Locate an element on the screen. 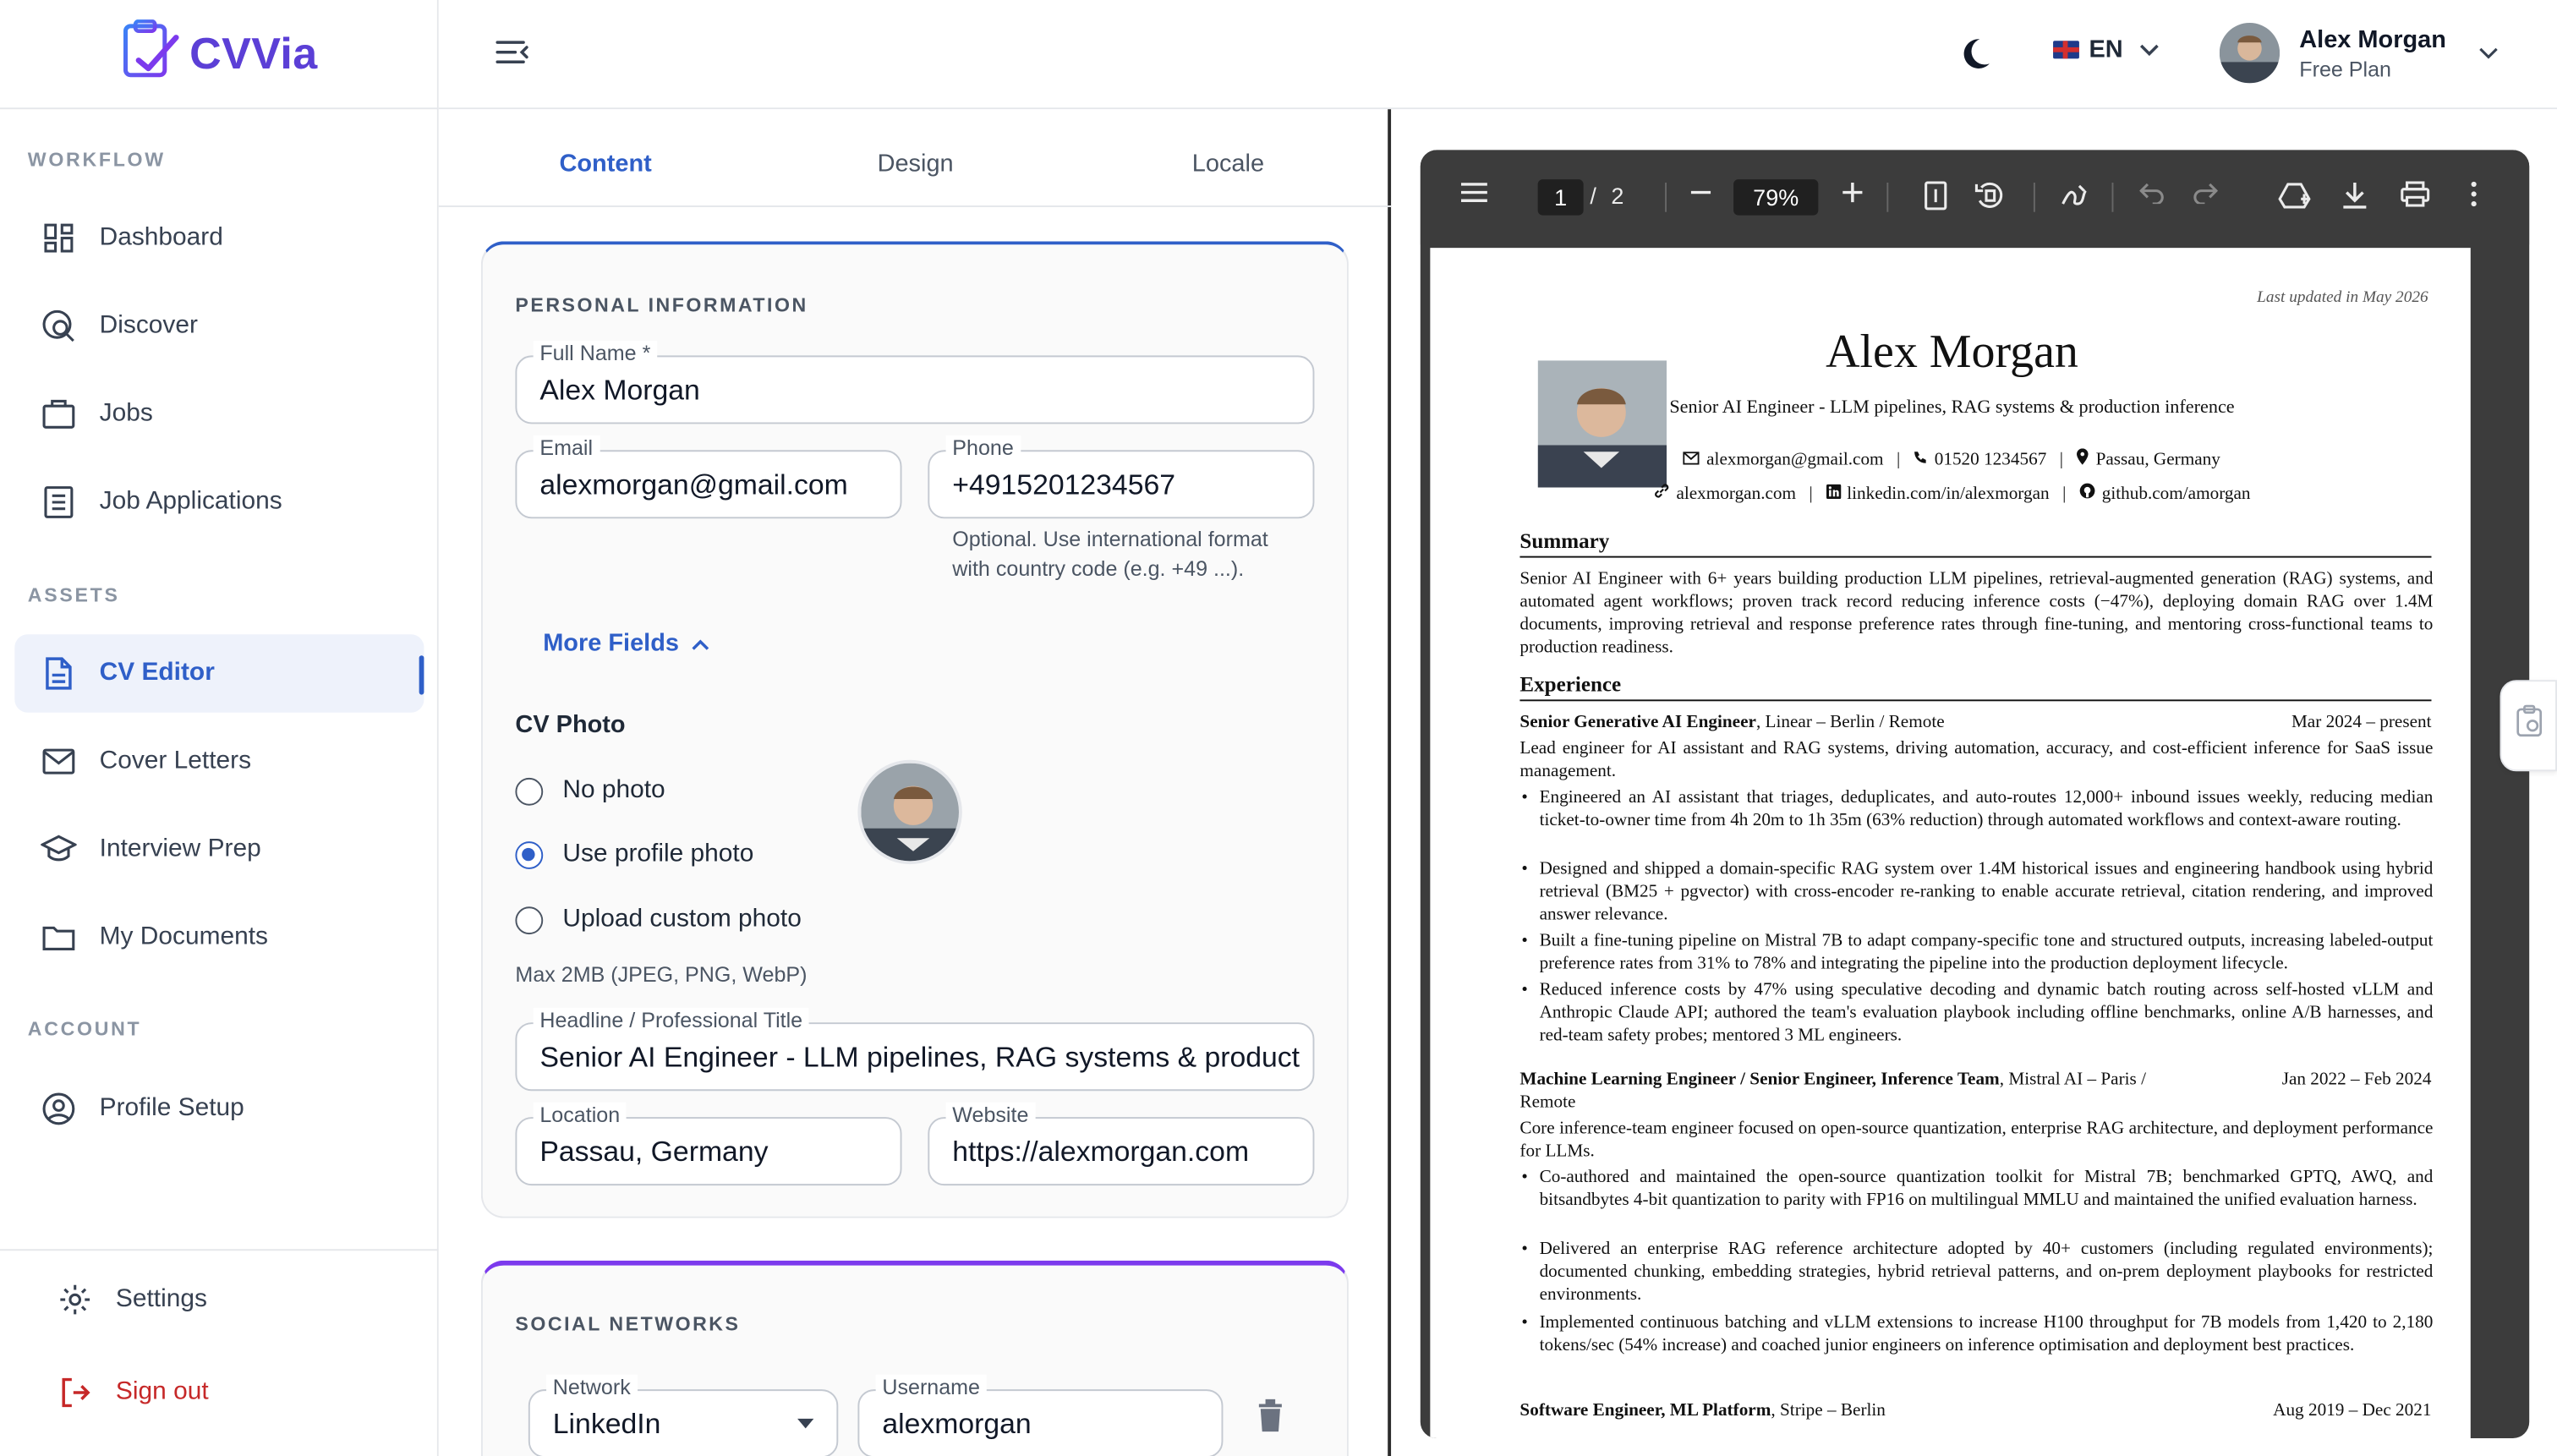 The height and width of the screenshot is (1456, 2557). username-input is located at coordinates (1045, 1425).